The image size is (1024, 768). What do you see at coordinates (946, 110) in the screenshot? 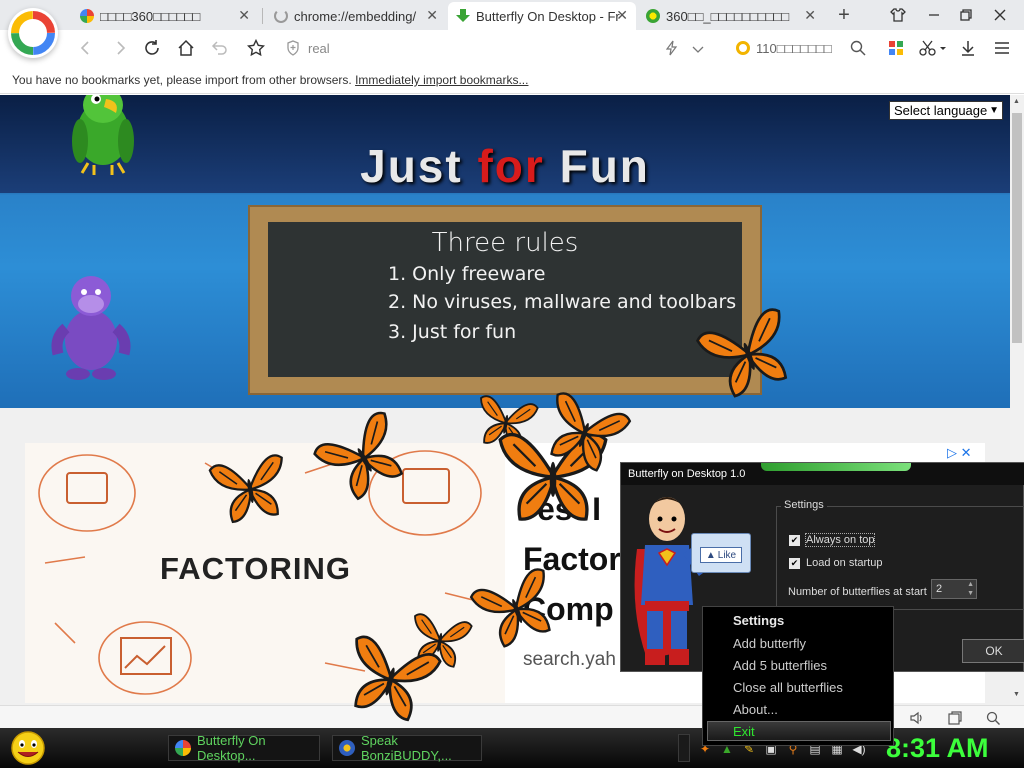
I see `language-select: Select language ▼` at bounding box center [946, 110].